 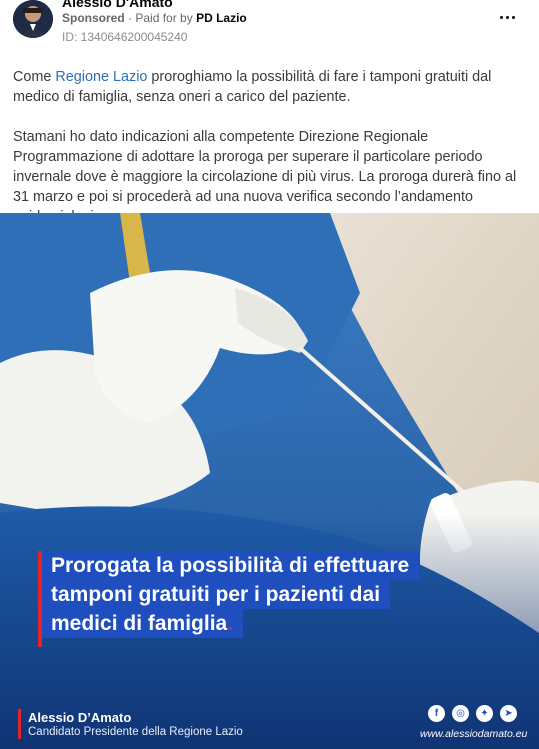 I want to click on creative-footer-role: Candidato Presidente della Regione Lazio, so click(x=135, y=732).